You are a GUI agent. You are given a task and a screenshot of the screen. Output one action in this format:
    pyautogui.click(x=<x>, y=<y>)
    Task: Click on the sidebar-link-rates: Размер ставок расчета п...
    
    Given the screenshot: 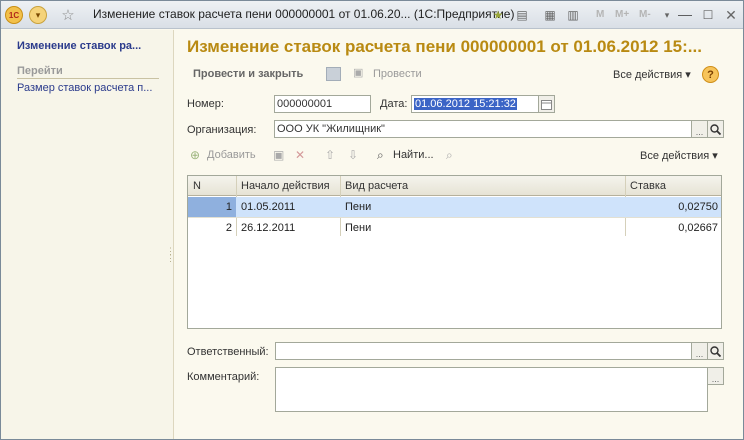 What is the action you would take?
    pyautogui.click(x=84, y=88)
    